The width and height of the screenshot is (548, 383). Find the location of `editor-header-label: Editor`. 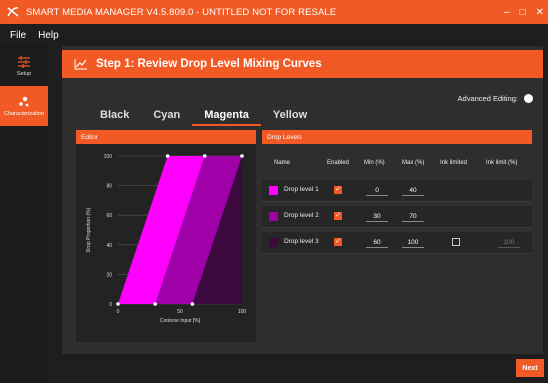

editor-header-label: Editor is located at coordinates (89, 137).